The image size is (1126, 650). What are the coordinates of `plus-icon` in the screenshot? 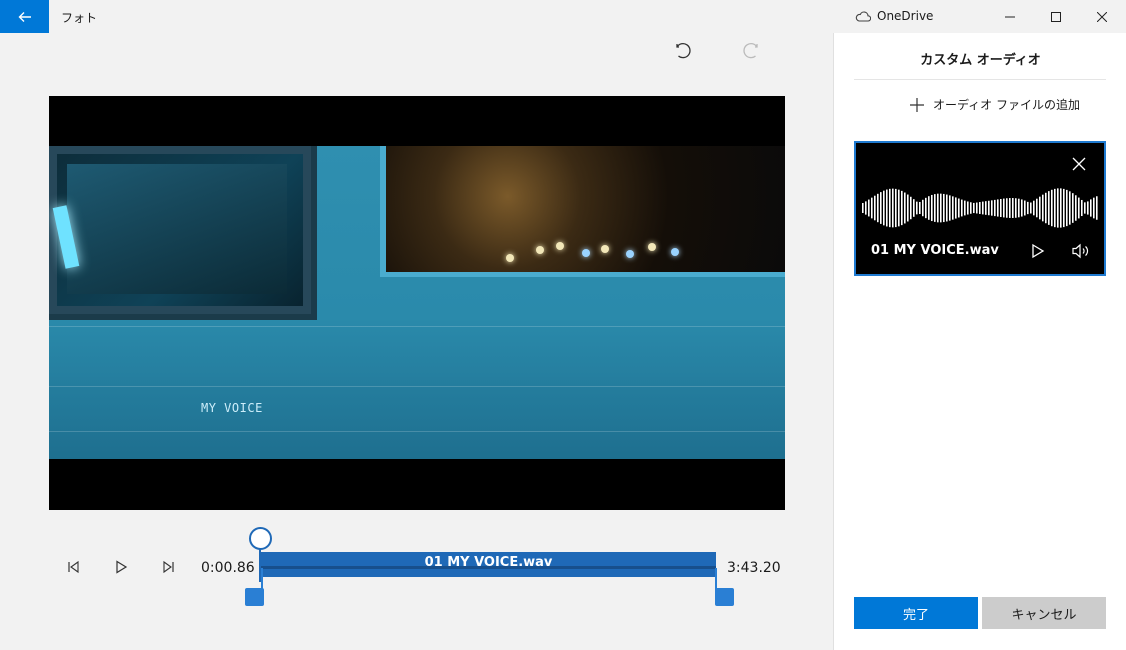 It's located at (917, 104).